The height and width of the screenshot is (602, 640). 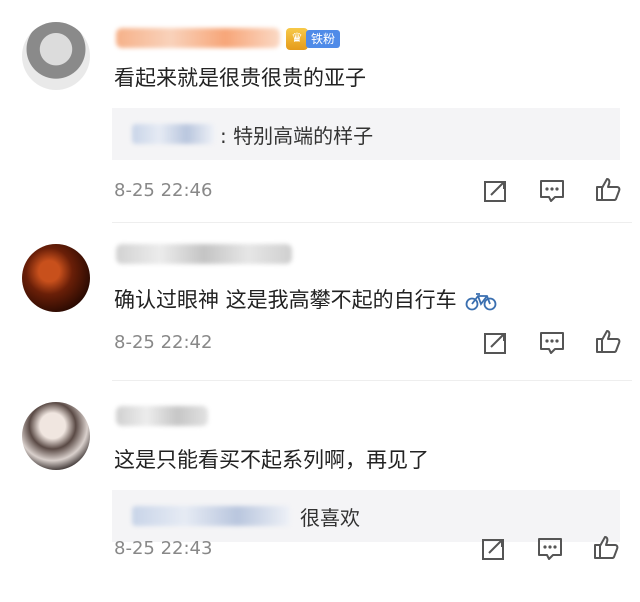 I want to click on bicycle-emoji, so click(x=481, y=302).